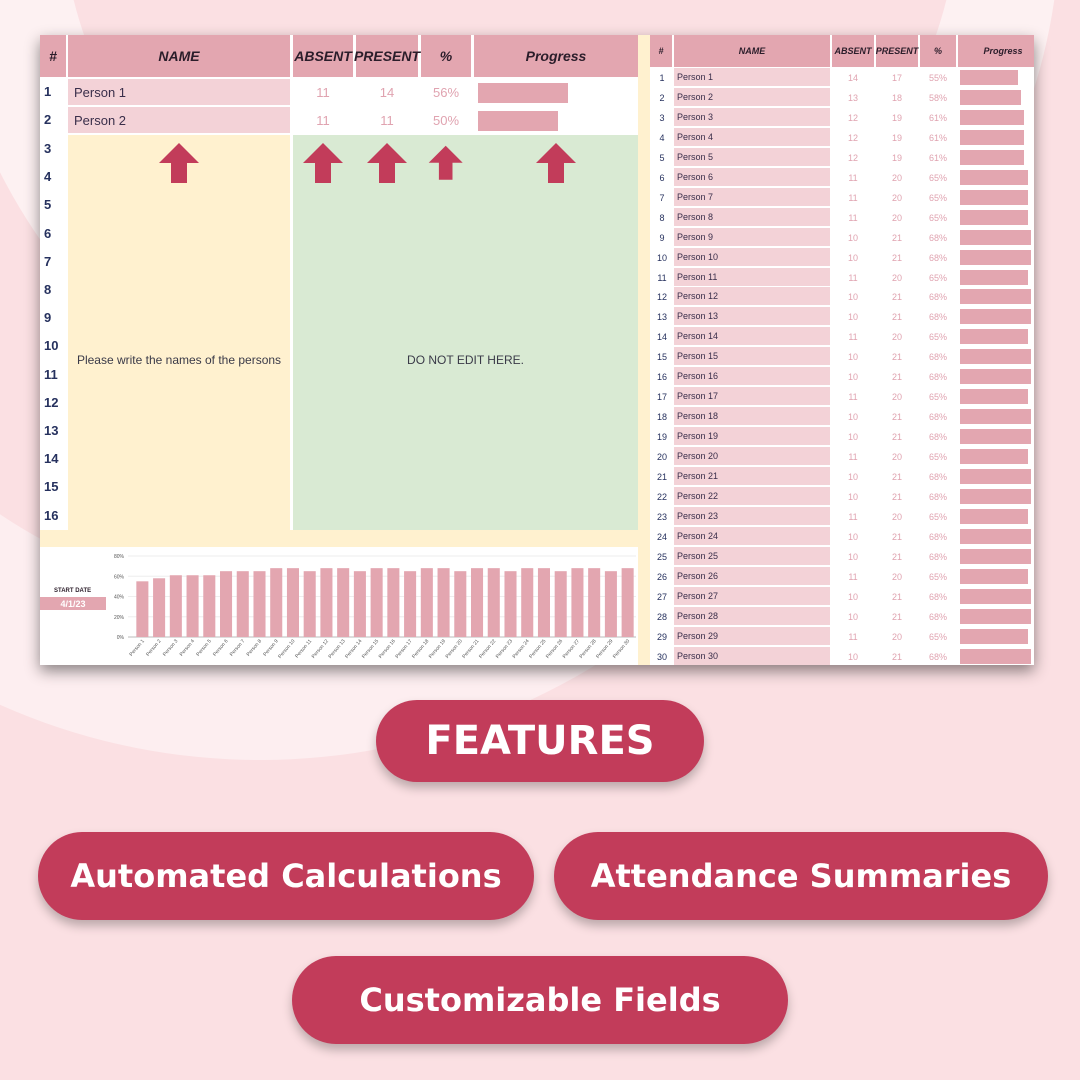 The height and width of the screenshot is (1080, 1080). Describe the element at coordinates (661, 556) in the screenshot. I see `row-number: 25` at that location.